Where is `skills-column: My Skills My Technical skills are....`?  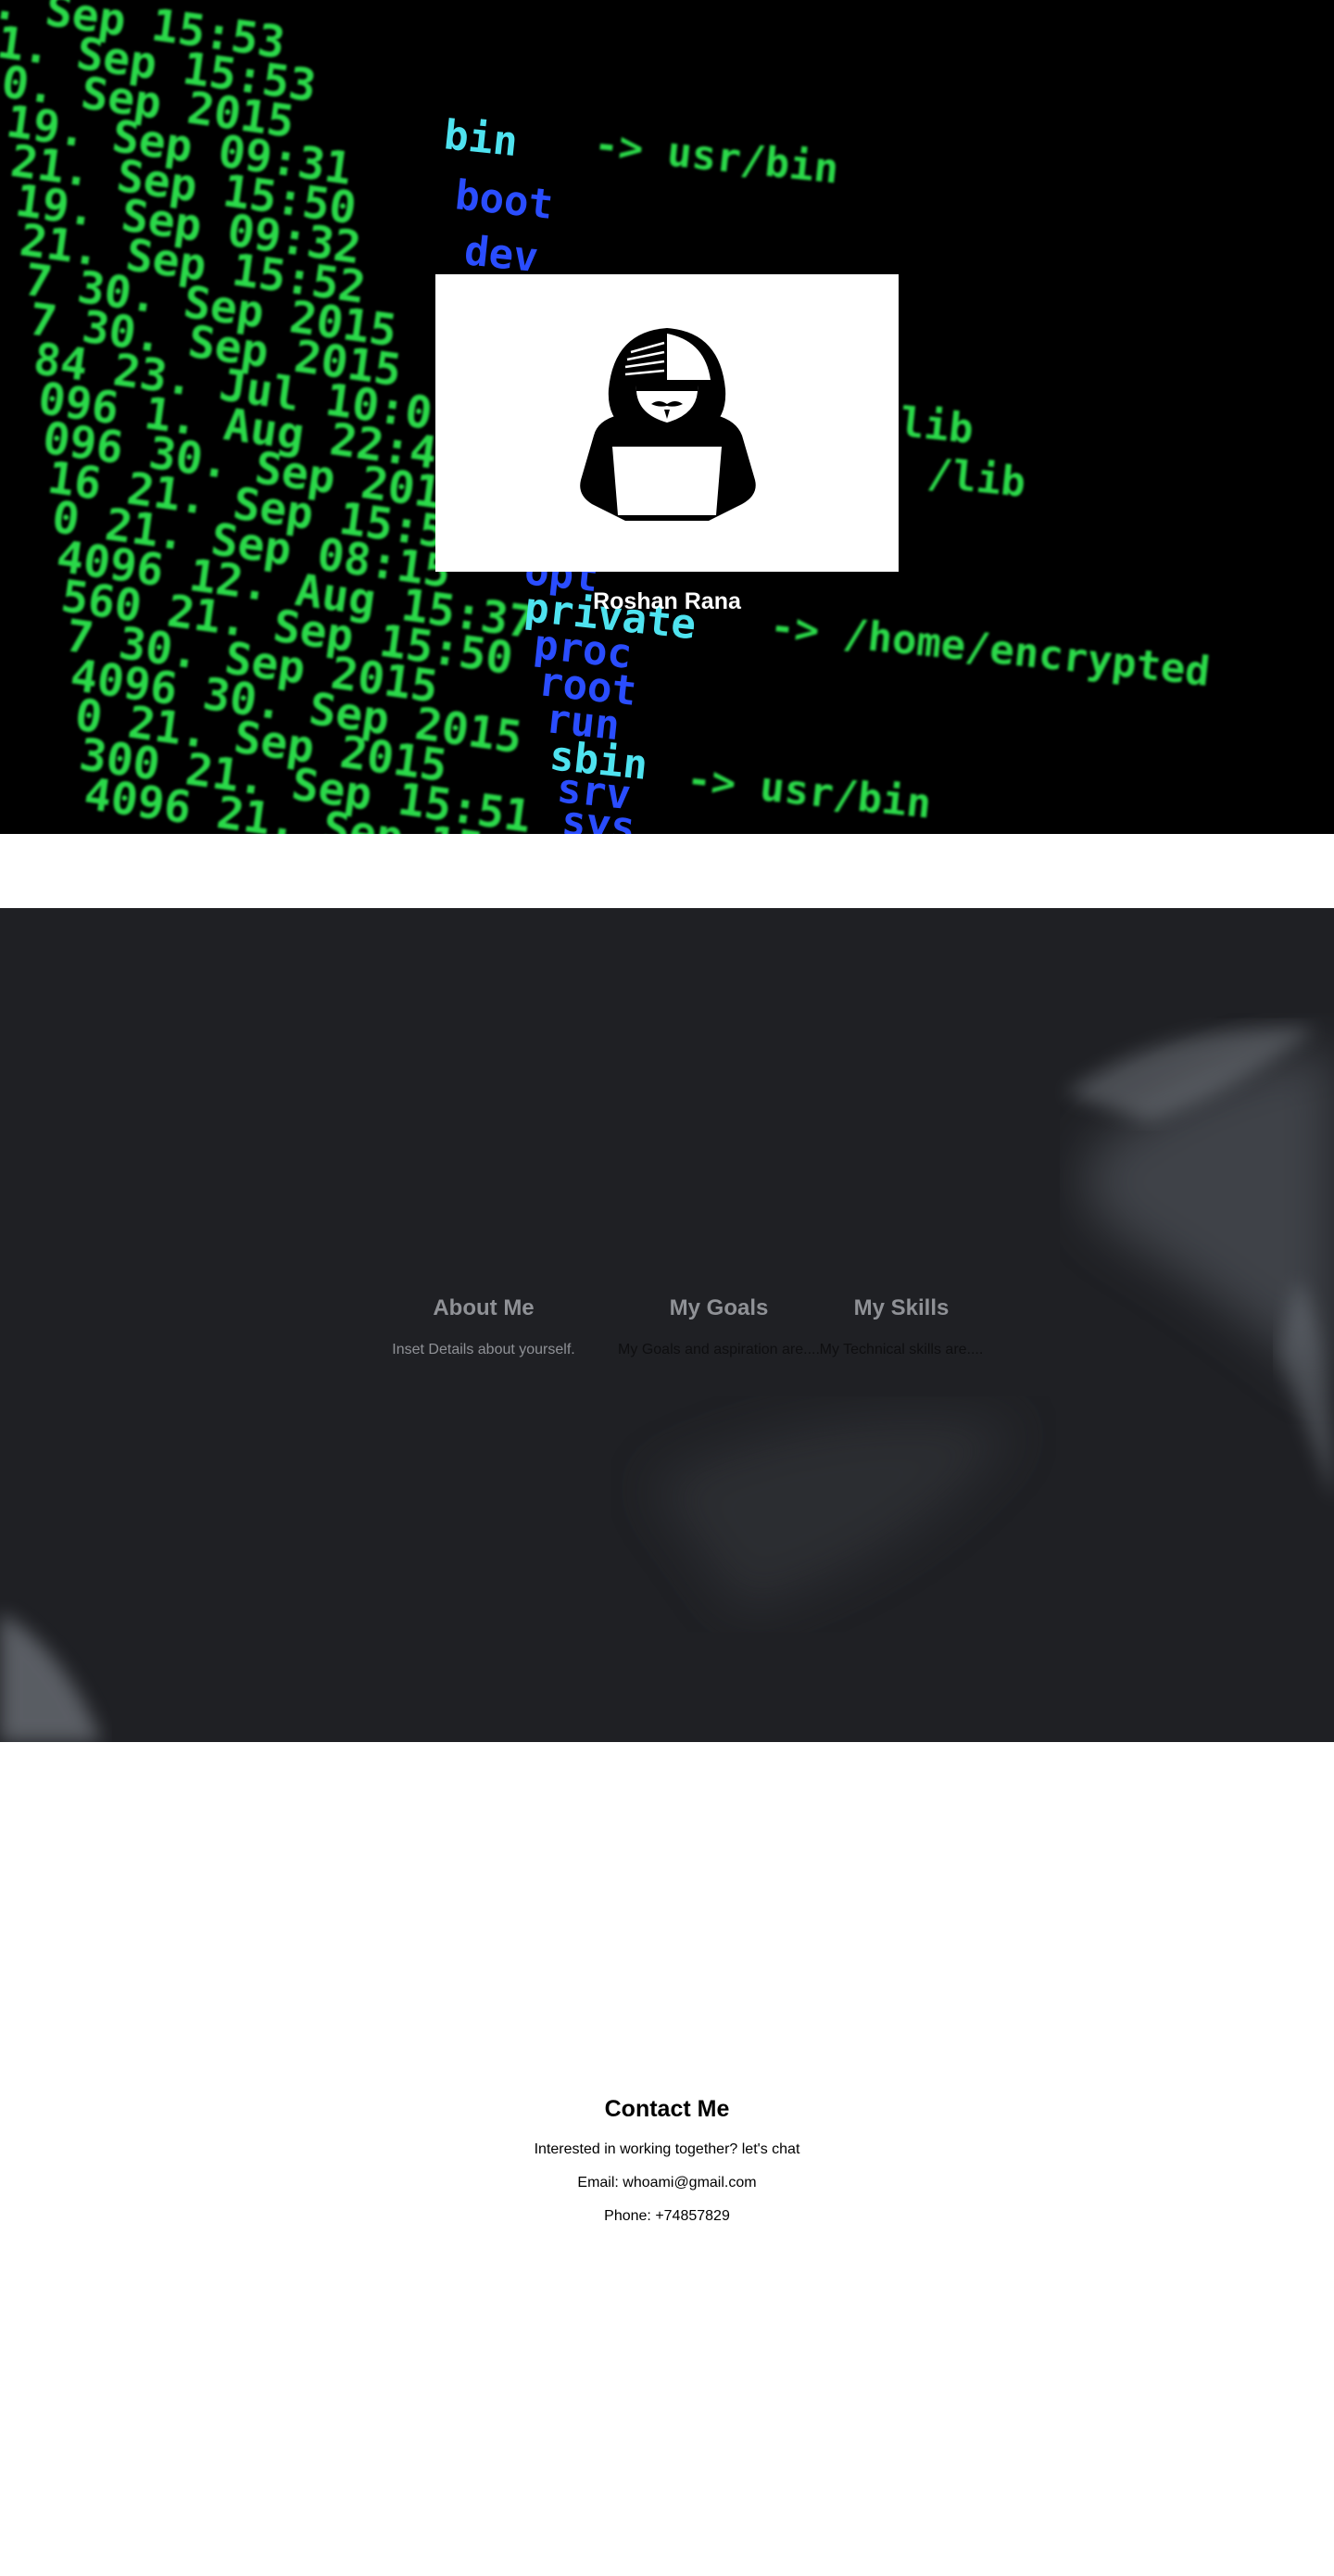 skills-column: My Skills My Technical skills are.... is located at coordinates (902, 1326).